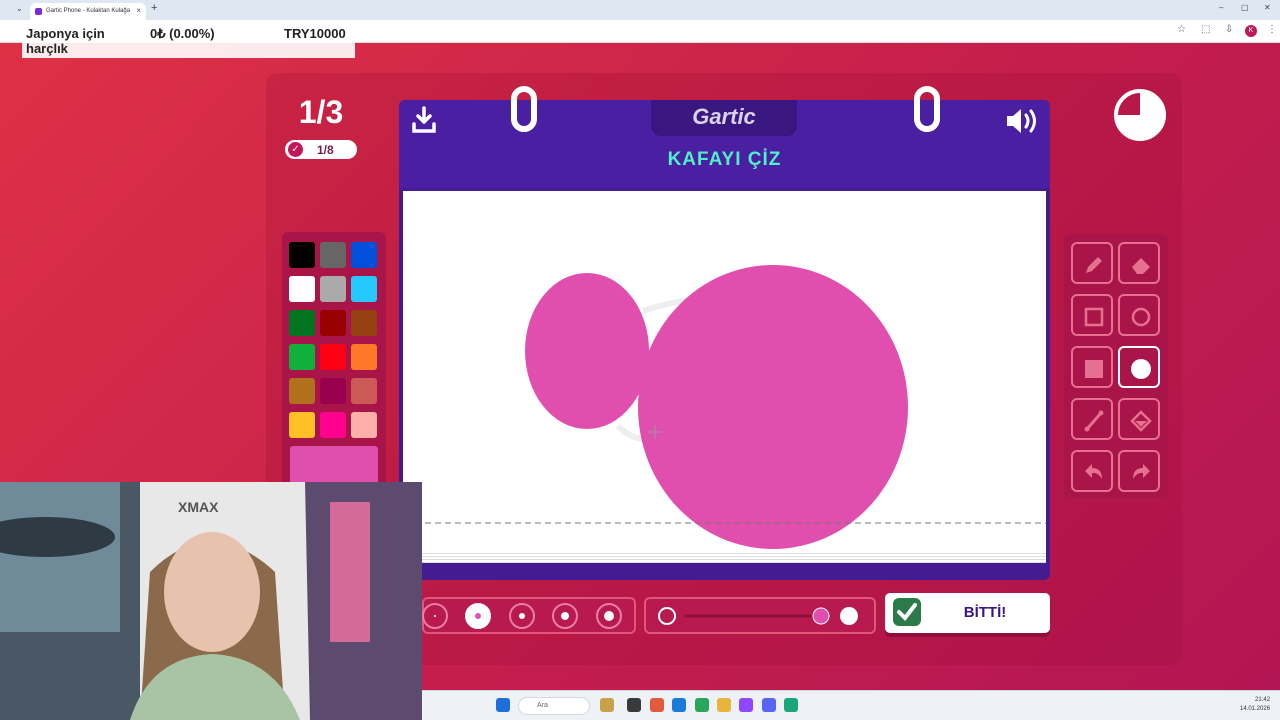 The image size is (1280, 720). Describe the element at coordinates (746, 705) in the screenshot. I see `twitch-icon` at that location.